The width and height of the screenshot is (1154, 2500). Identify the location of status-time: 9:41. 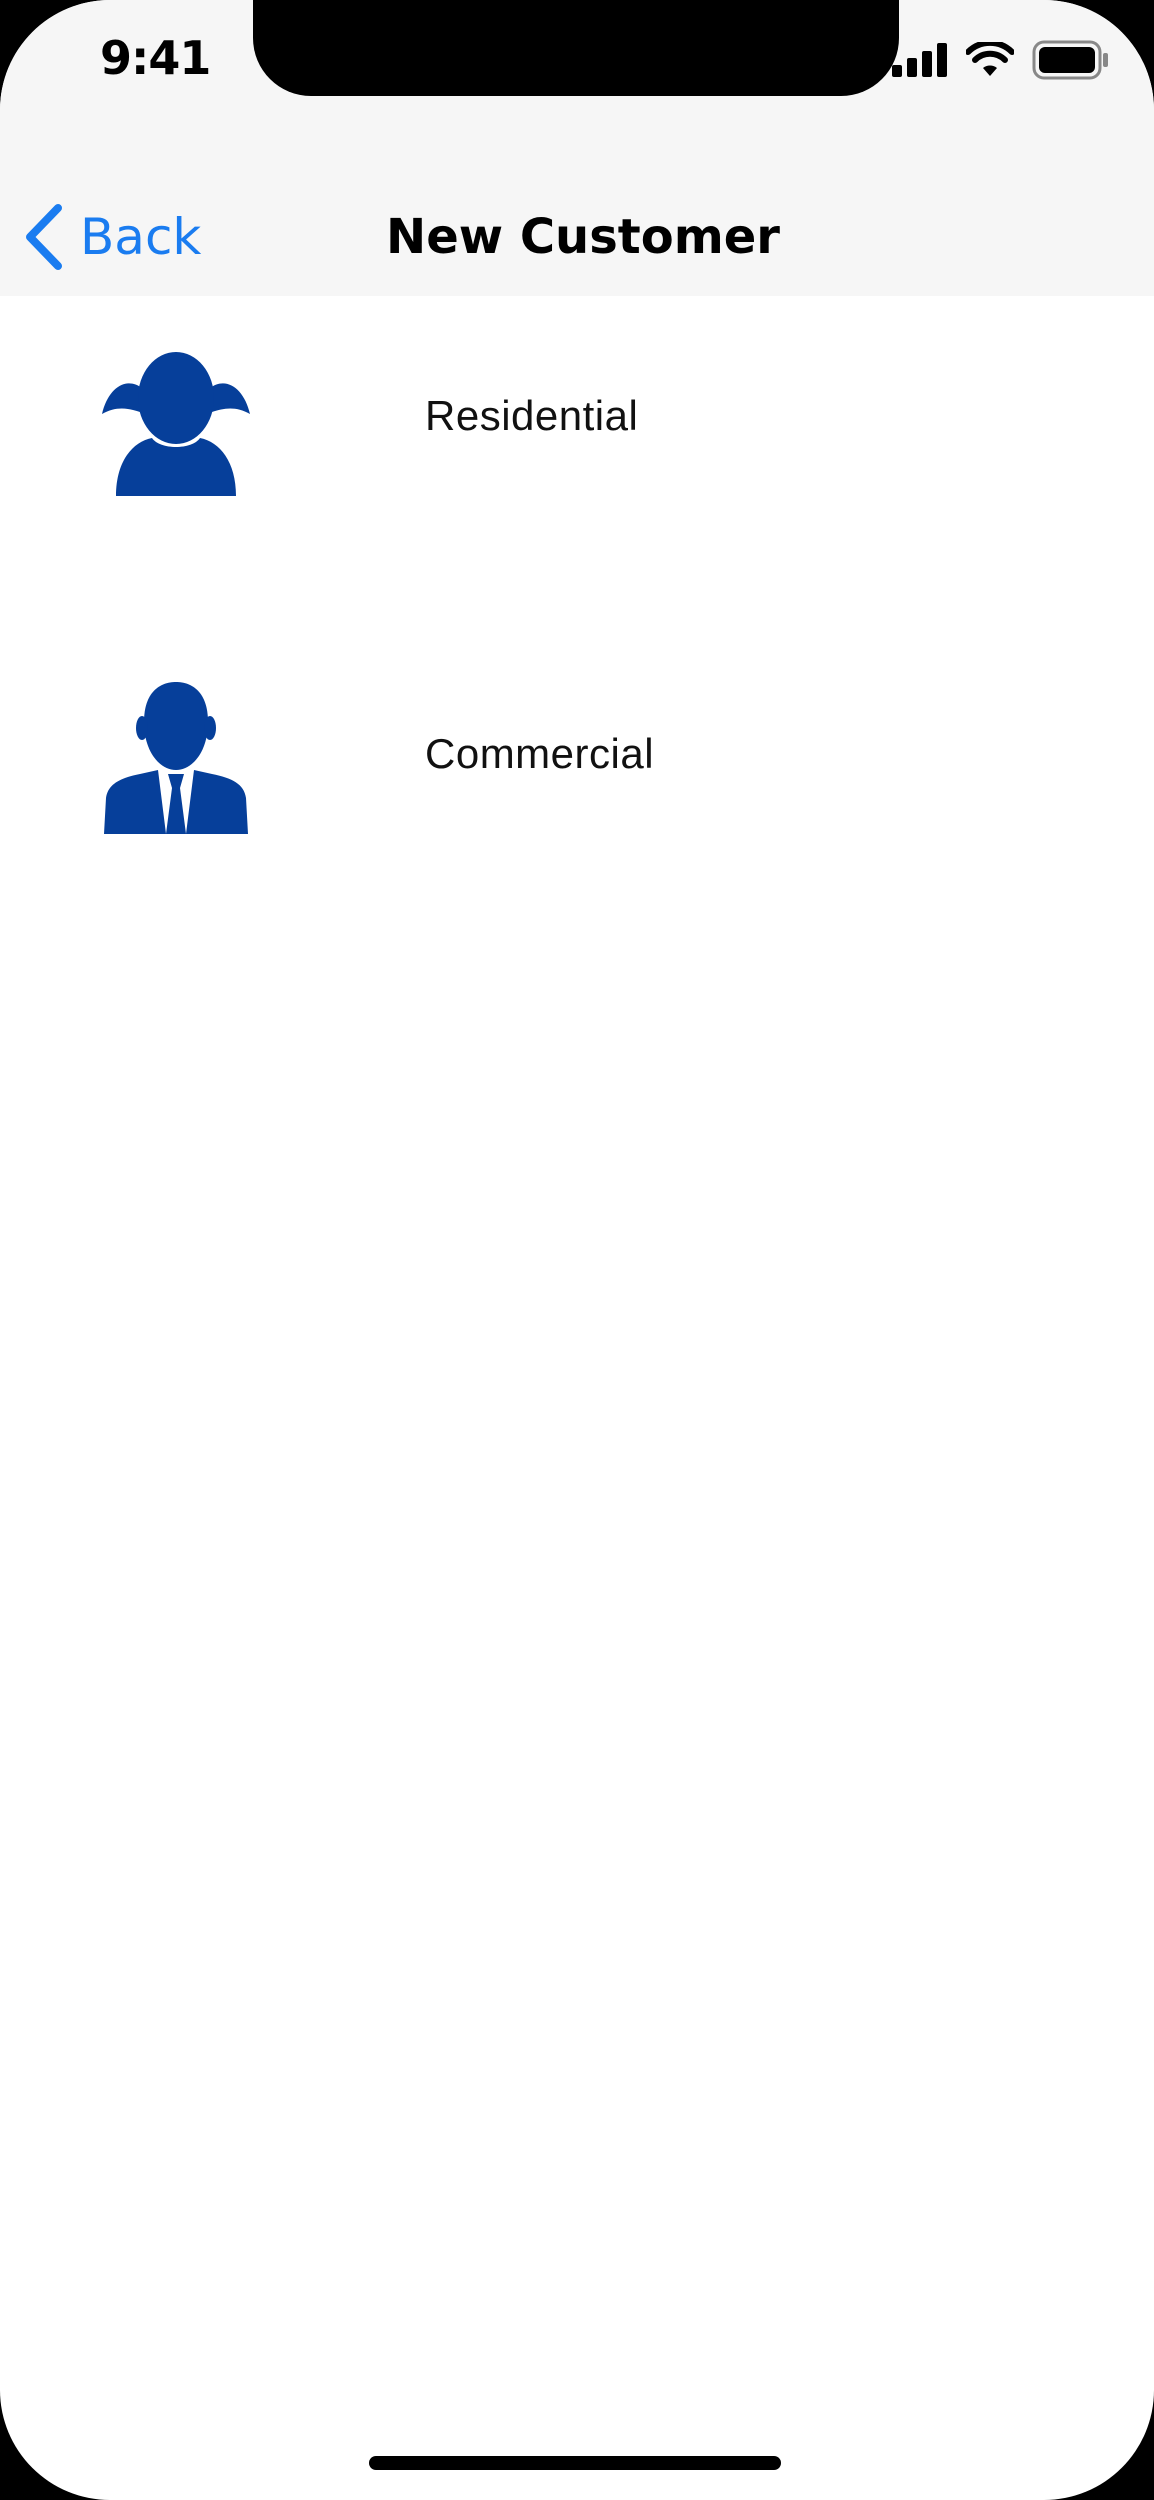
(155, 58).